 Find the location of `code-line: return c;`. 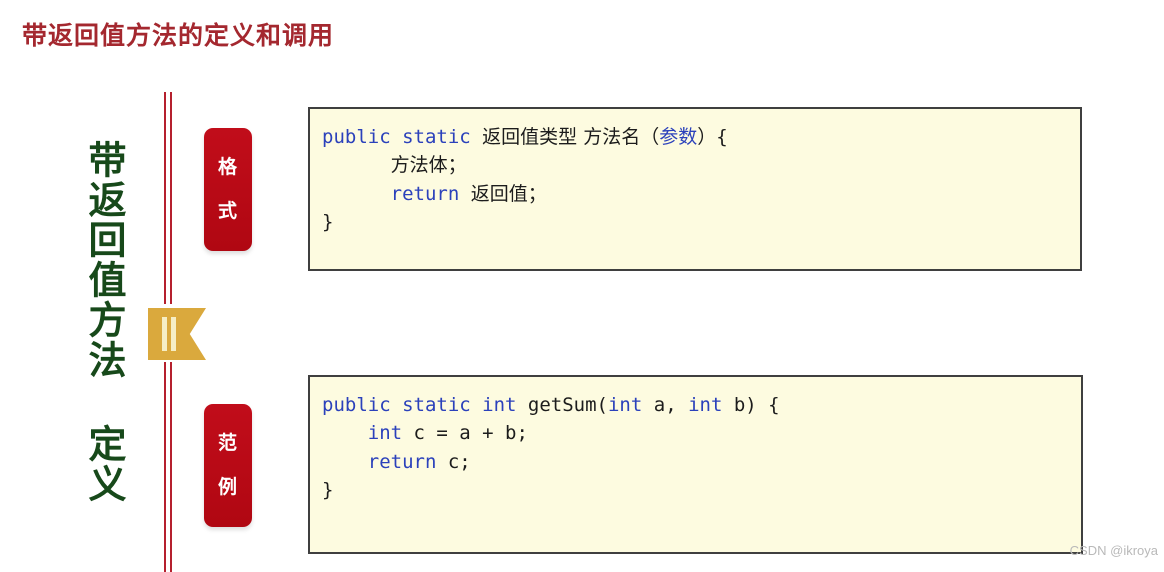

code-line: return c; is located at coordinates (695, 462).